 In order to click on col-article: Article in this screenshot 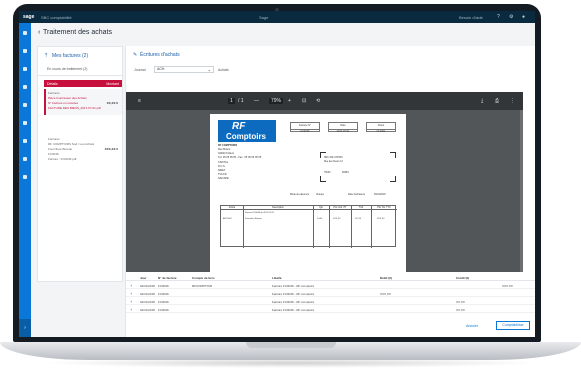, I will do `click(232, 208)`.